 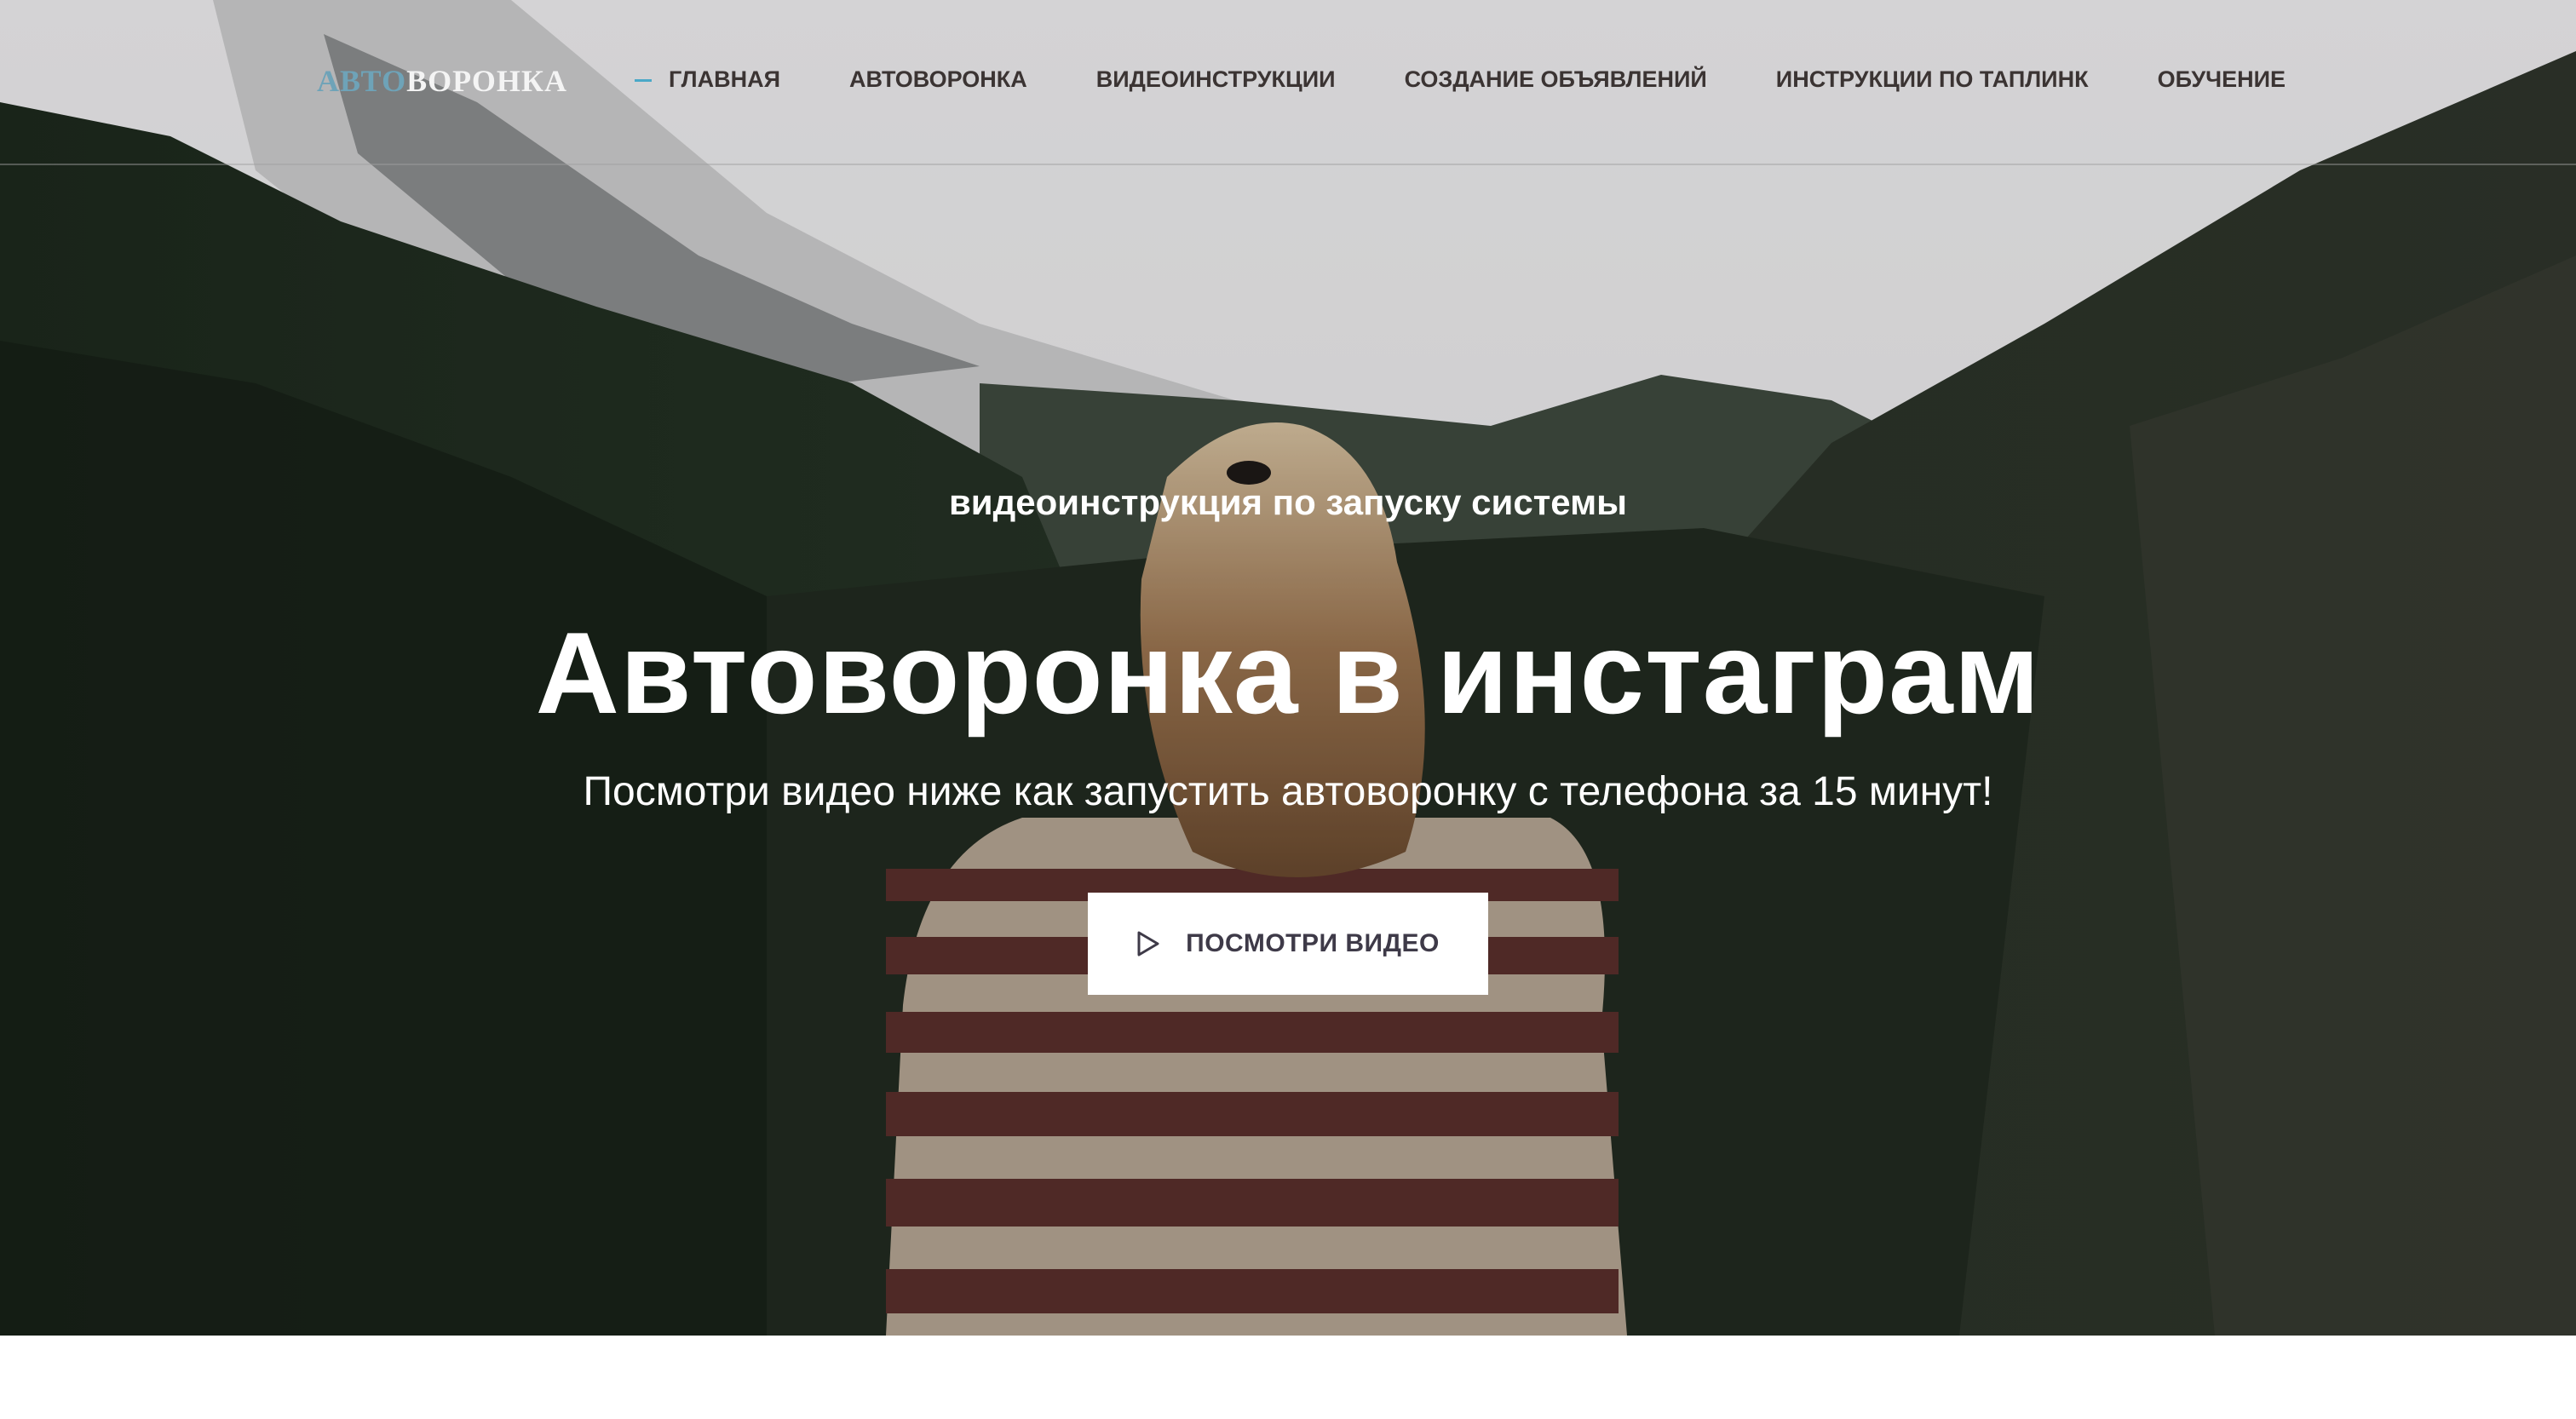 I want to click on nav-item-training: ОБУЧЕНИЕ, so click(x=2222, y=79).